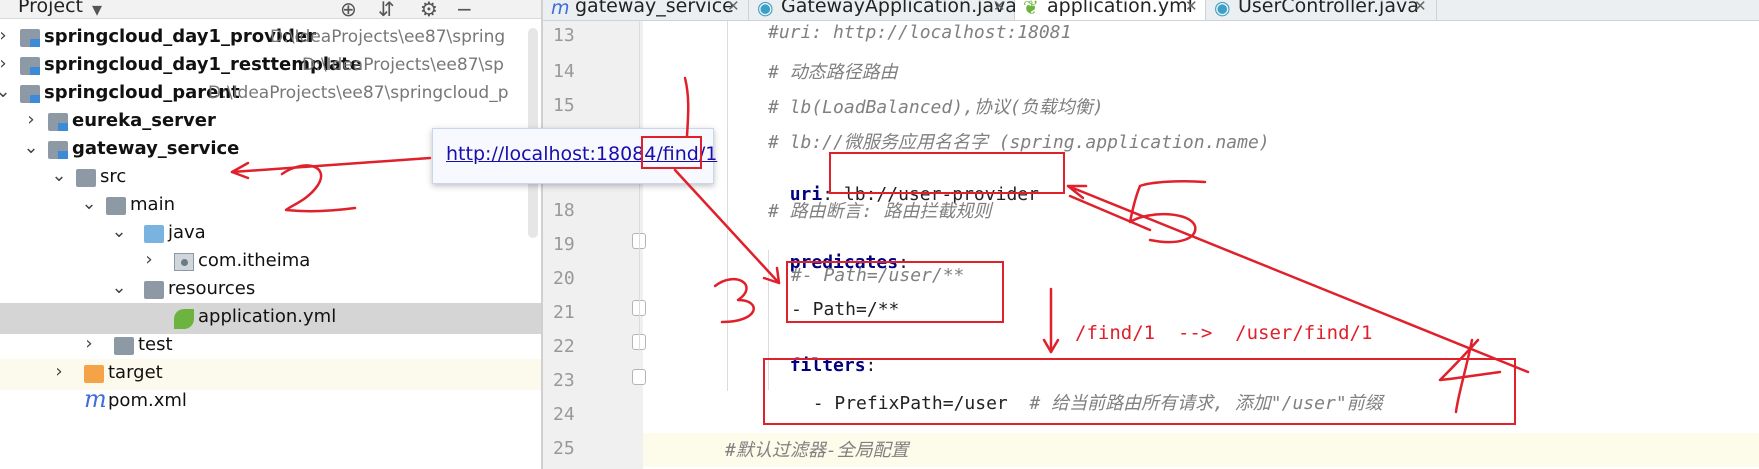  I want to click on code-line-13: #uri: http://localhost:18081, so click(919, 32).